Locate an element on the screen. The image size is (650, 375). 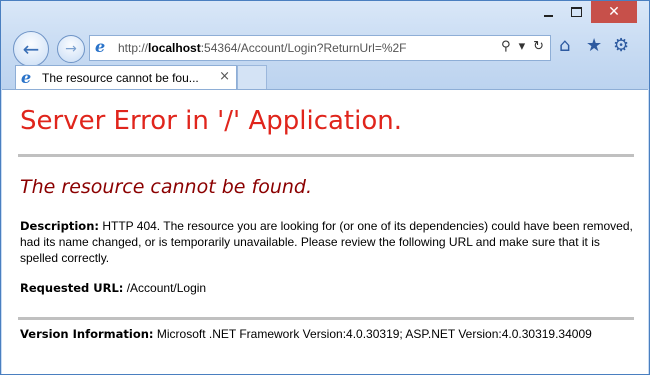
new-tab-button is located at coordinates (252, 77).